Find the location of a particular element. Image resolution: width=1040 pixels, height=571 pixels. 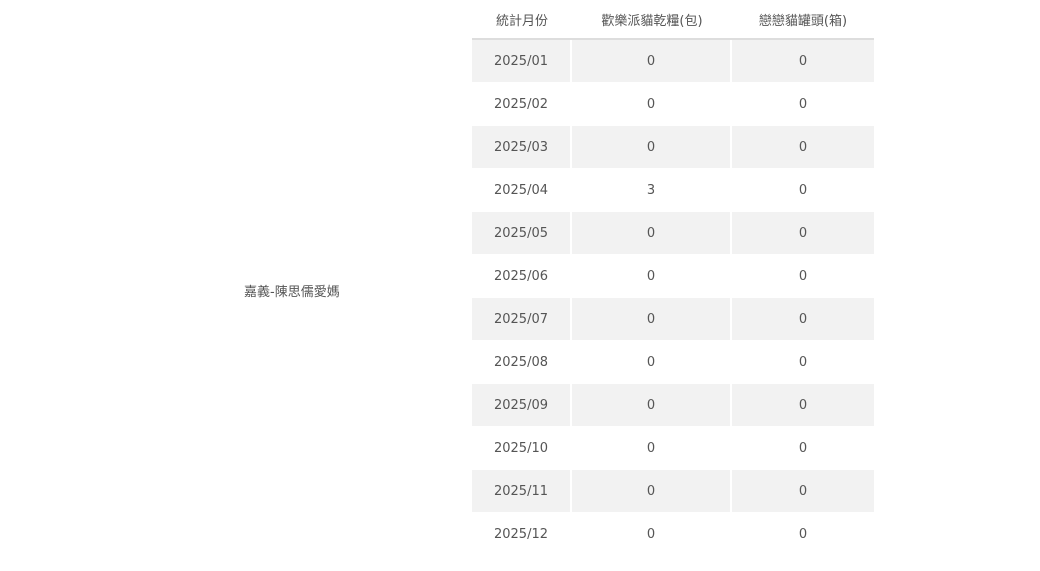

table-header: 統計月份 歡樂派貓乾糧(包) 戀戀貓罐頭(箱) is located at coordinates (673, 20).